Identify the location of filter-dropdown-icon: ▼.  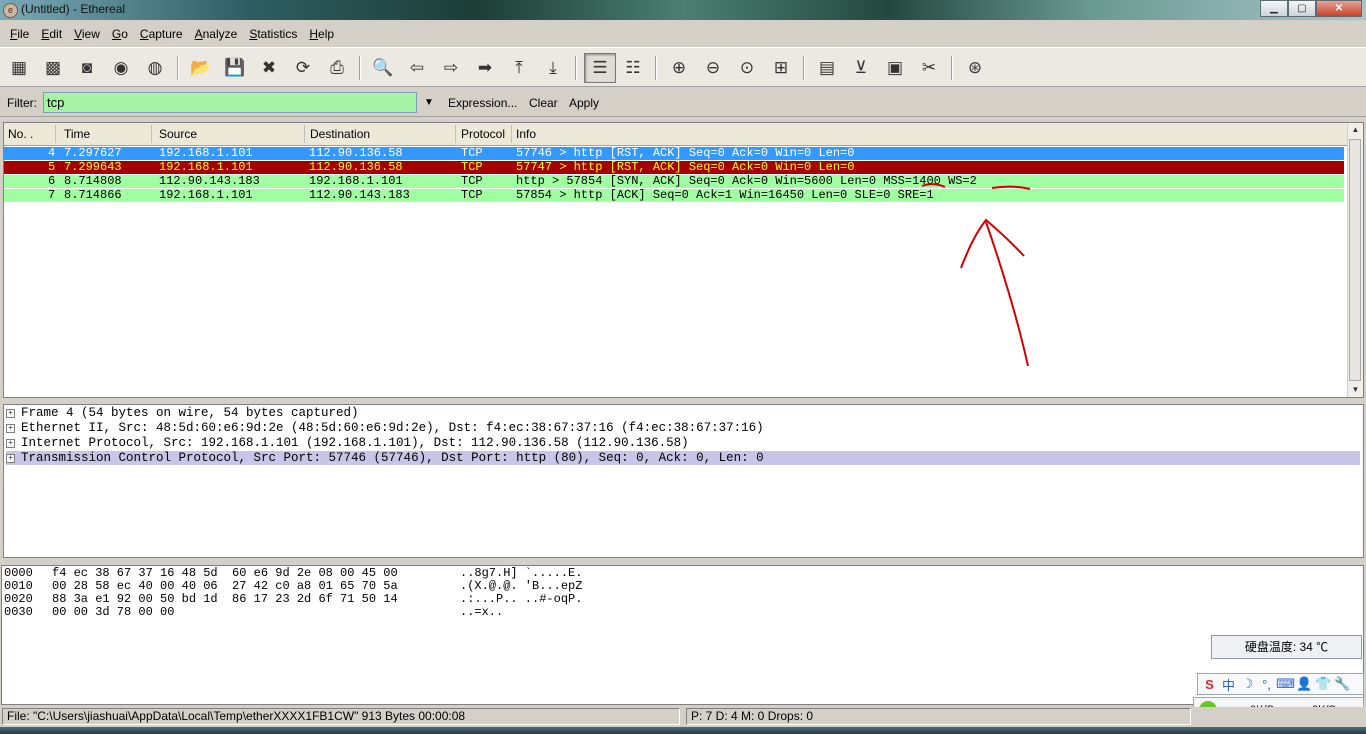
(429, 102).